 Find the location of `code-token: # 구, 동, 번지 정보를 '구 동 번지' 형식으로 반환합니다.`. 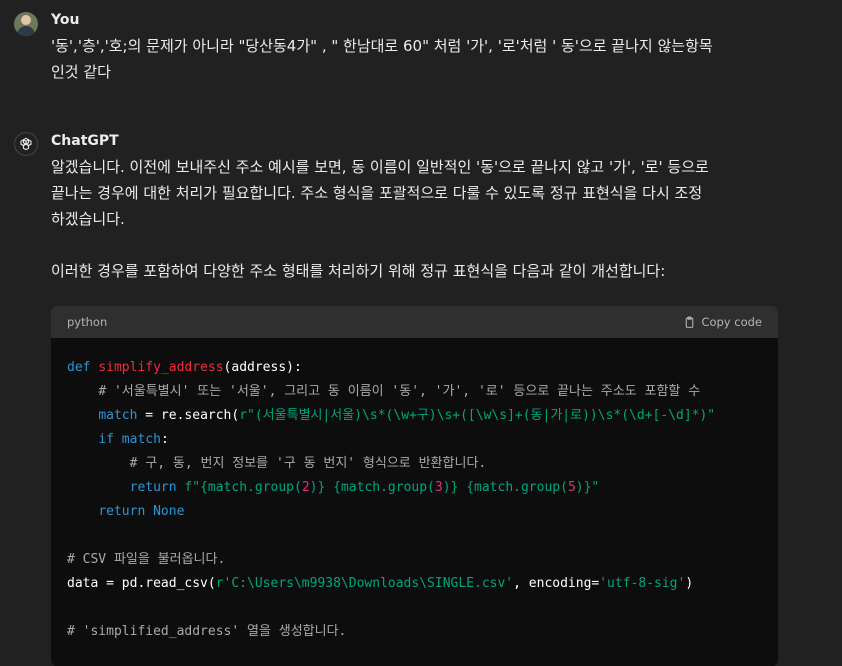

code-token: # 구, 동, 번지 정보를 '구 동 번지' 형식으로 반환합니다. is located at coordinates (308, 463).